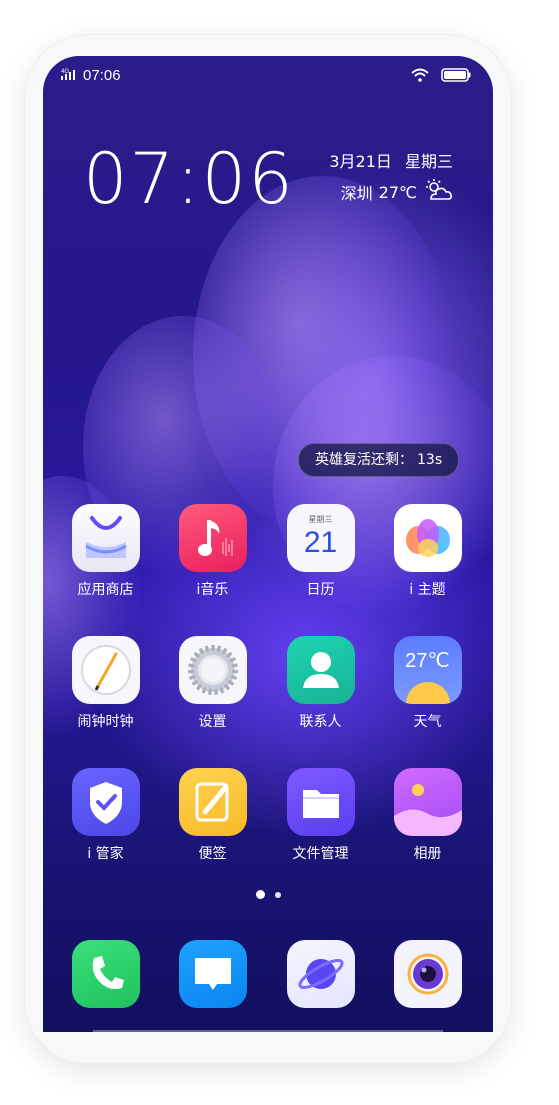 Image resolution: width=559 pixels, height=1105 pixels. I want to click on browser-app, so click(320, 974).